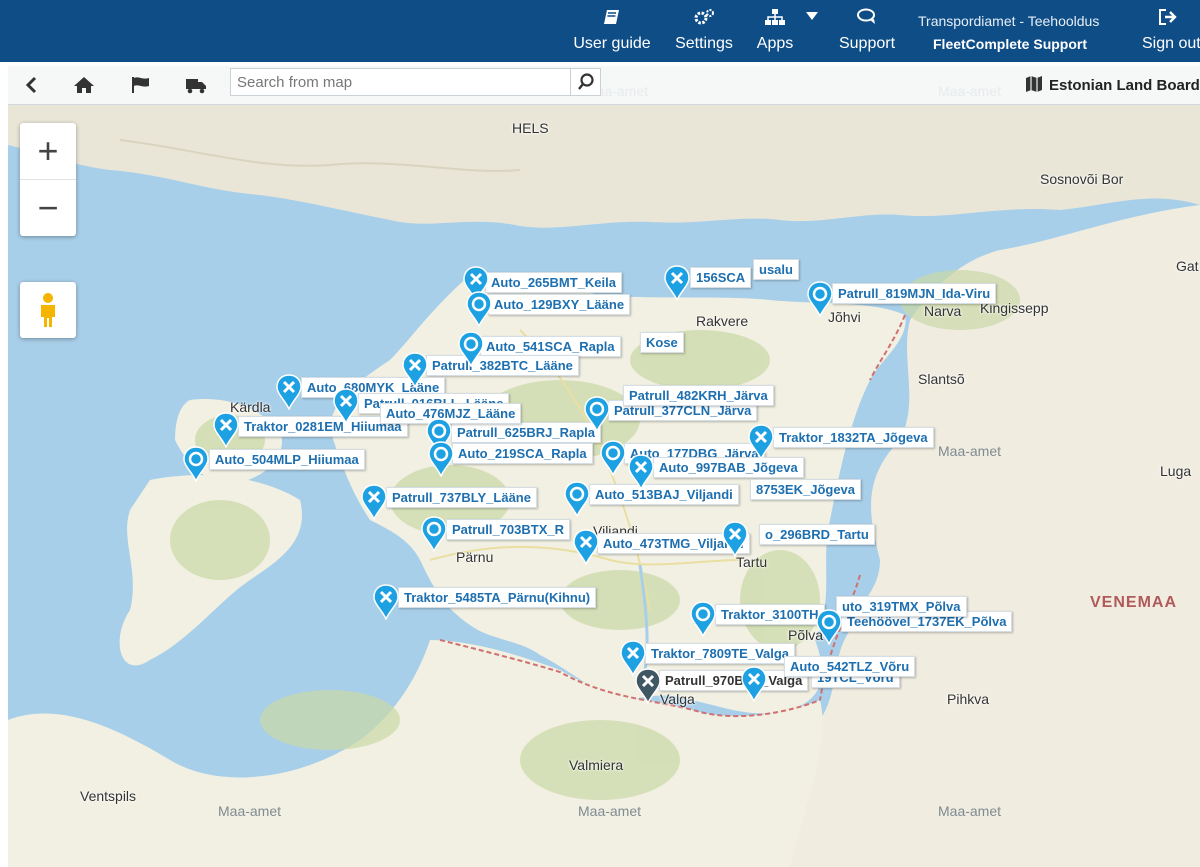 Image resolution: width=1200 pixels, height=867 pixels. What do you see at coordinates (968, 699) in the screenshot?
I see `place-label: Pihkva` at bounding box center [968, 699].